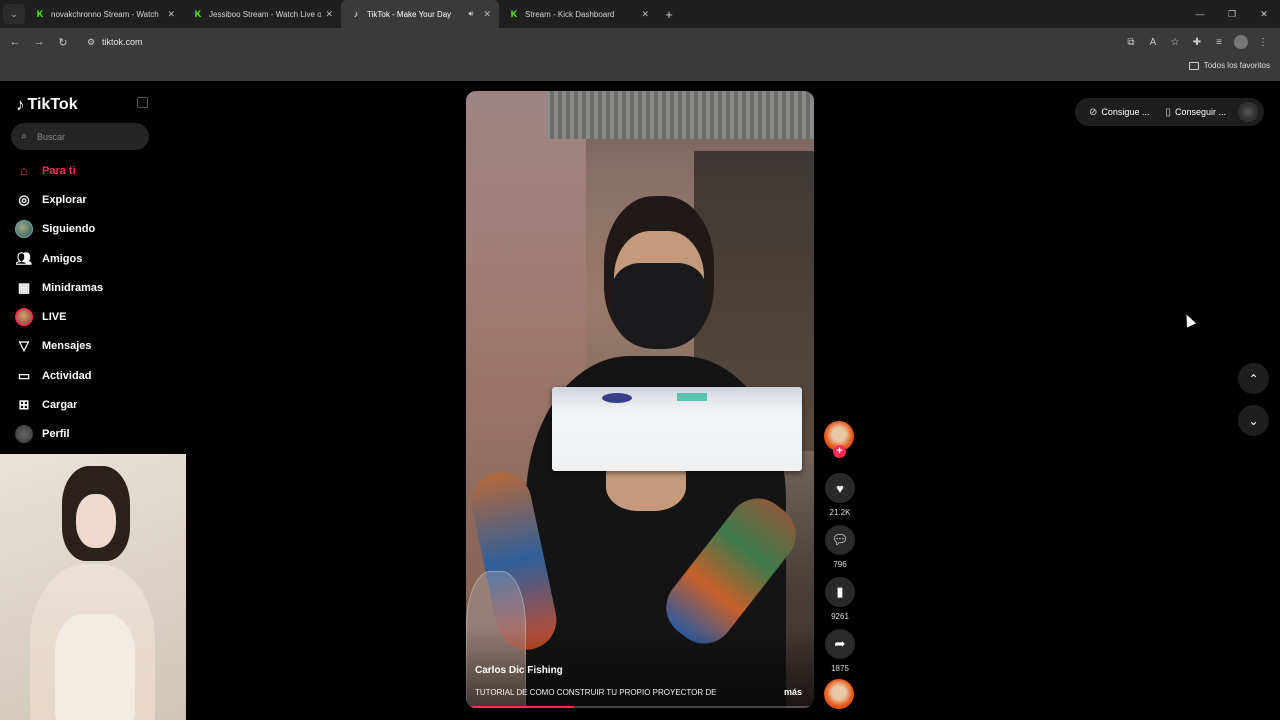  I want to click on activity-icon: ▭, so click(24, 375).